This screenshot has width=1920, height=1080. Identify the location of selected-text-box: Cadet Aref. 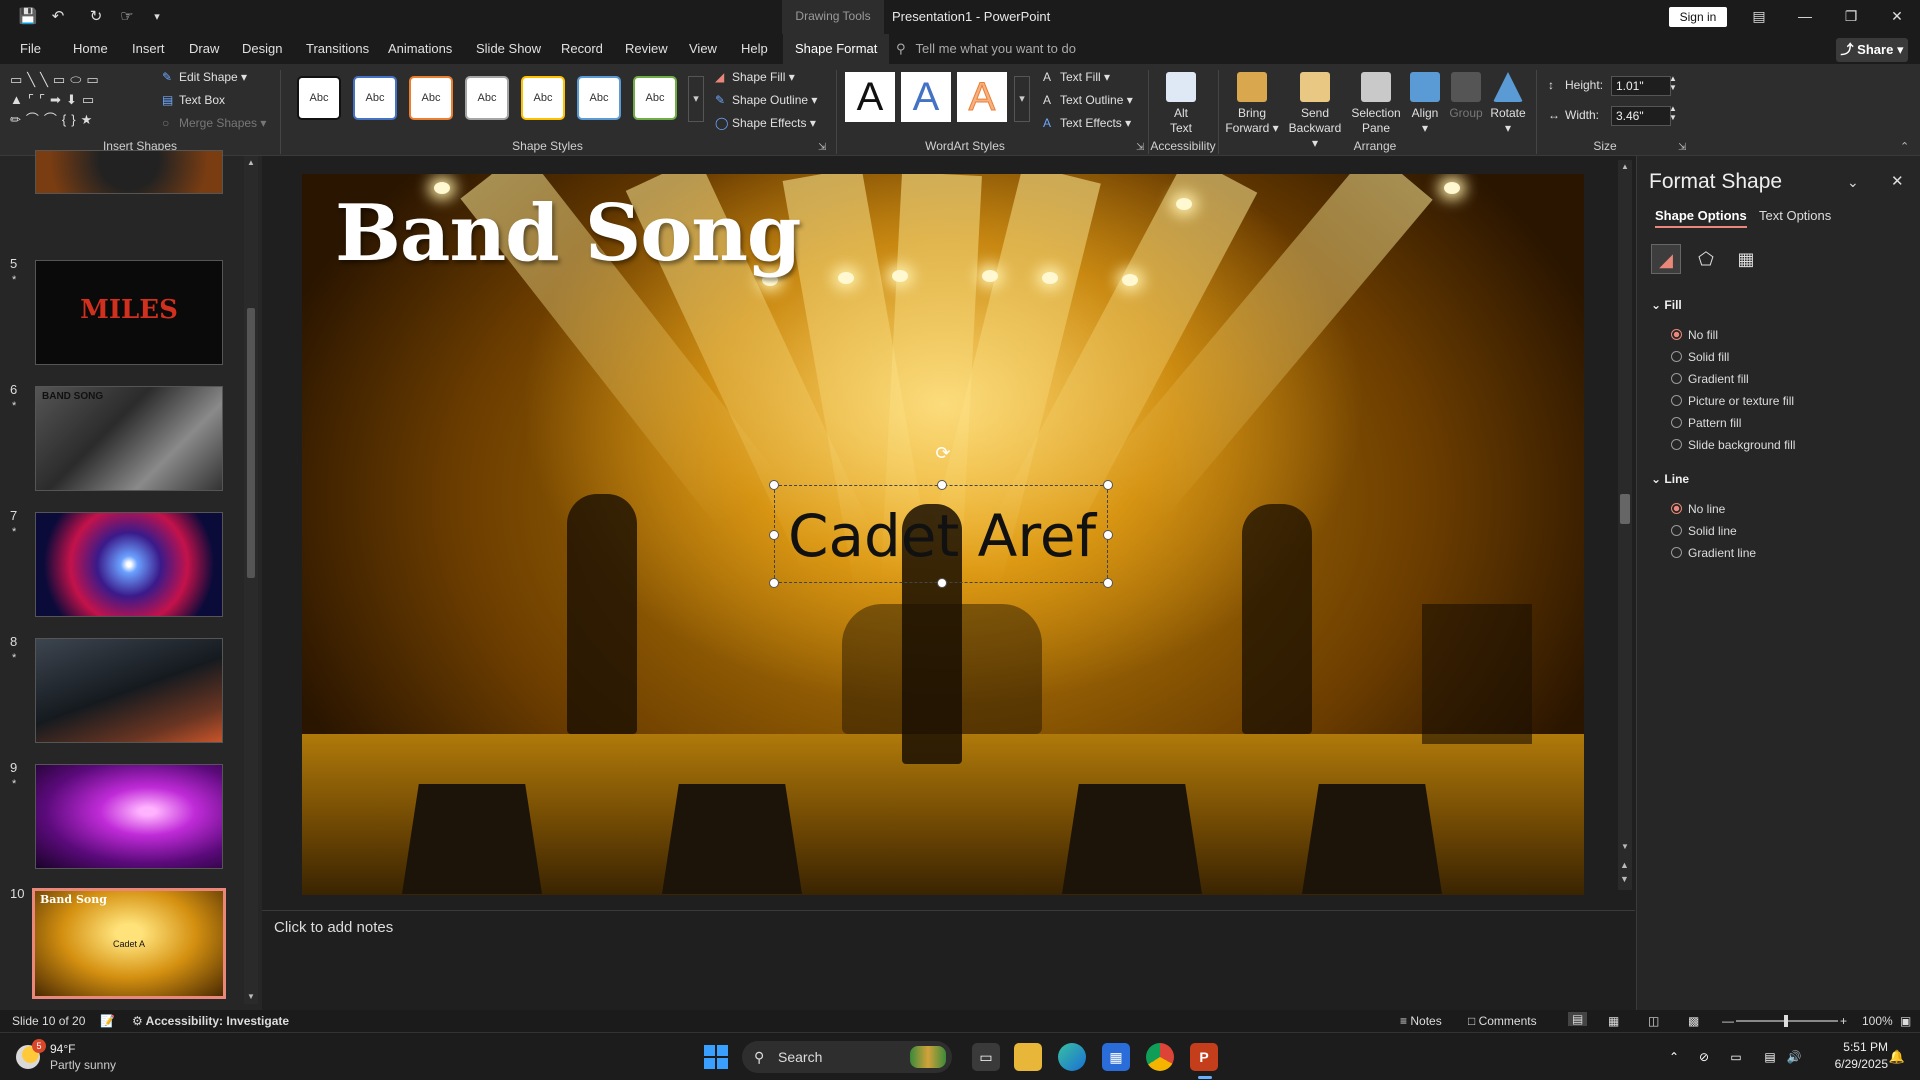
(941, 534).